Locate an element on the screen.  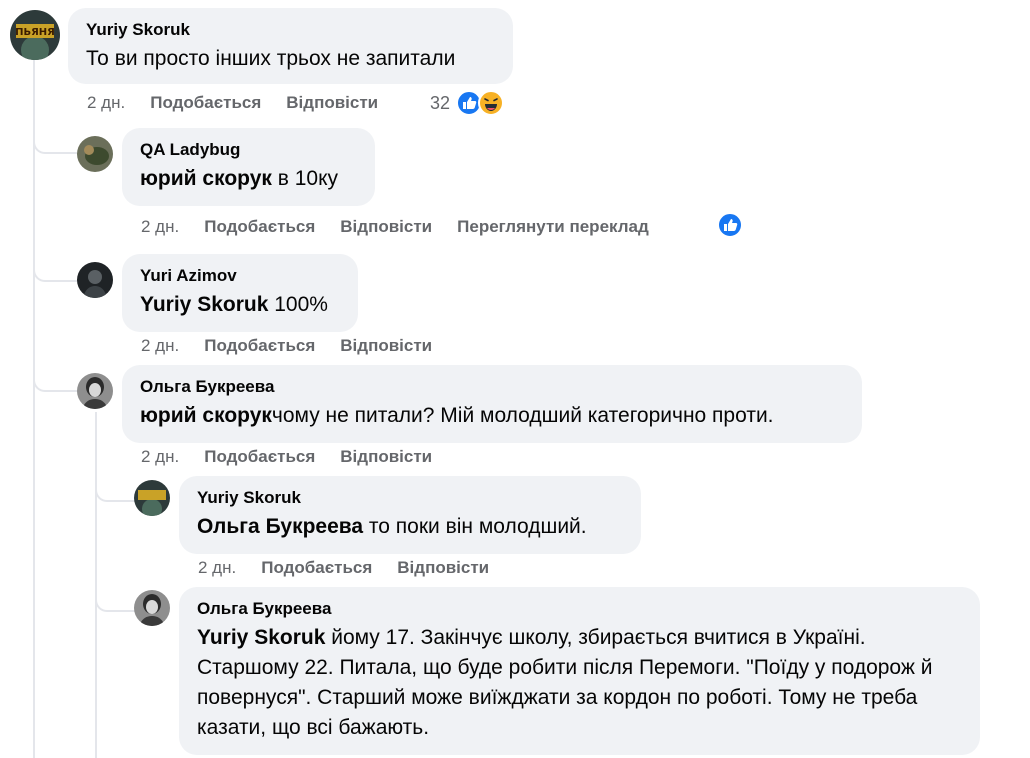
comment-text: юрий скорук в 10ку is located at coordinates (248, 179).